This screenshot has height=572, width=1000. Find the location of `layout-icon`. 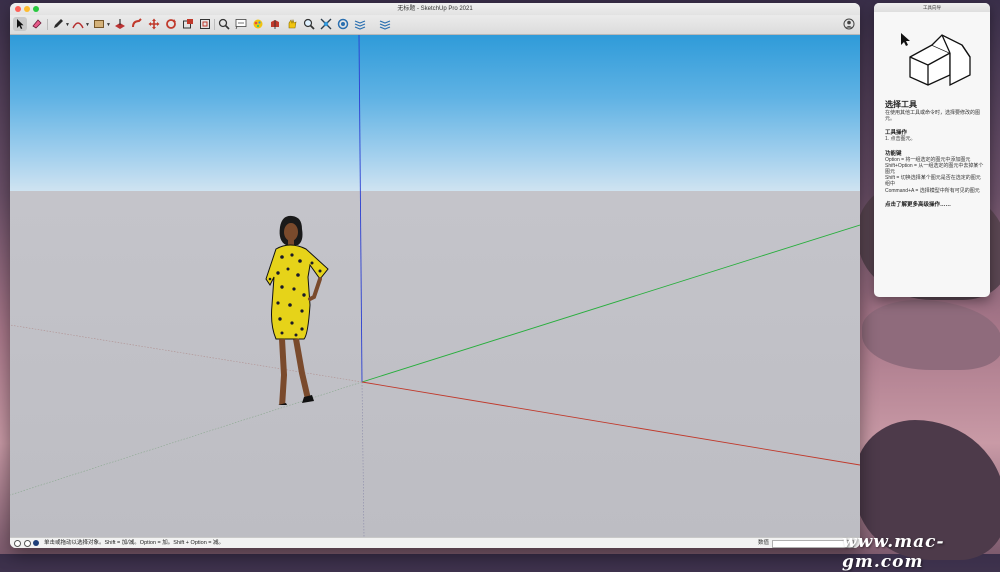

layout-icon is located at coordinates (385, 25).